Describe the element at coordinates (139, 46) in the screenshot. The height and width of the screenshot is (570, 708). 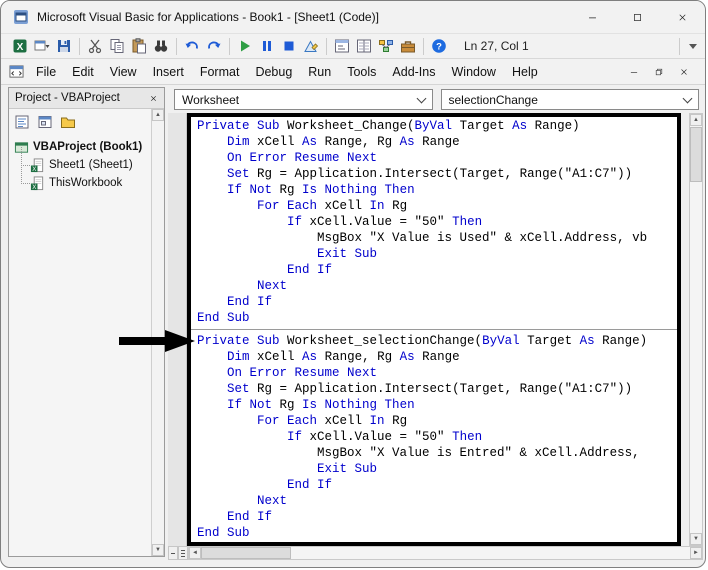
I see `paste-icon` at that location.